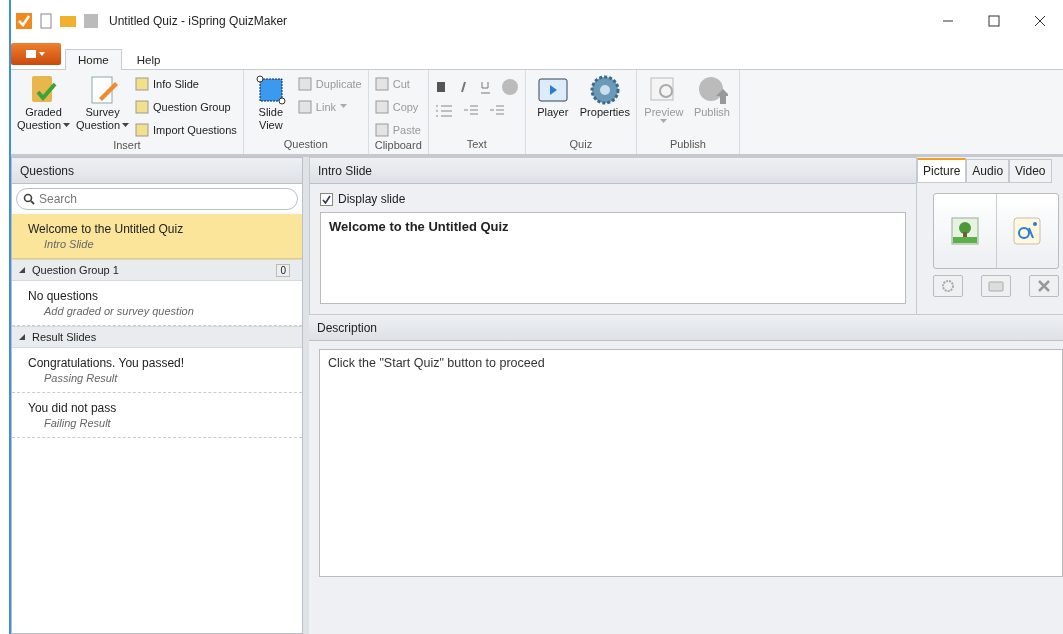 This screenshot has height=634, width=1063. What do you see at coordinates (964, 231) in the screenshot?
I see `landscape-icon` at bounding box center [964, 231].